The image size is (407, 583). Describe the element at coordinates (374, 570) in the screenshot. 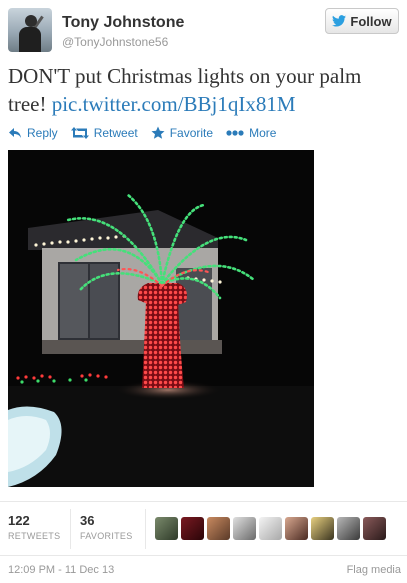

I see `flag-media-link: Flag media` at that location.